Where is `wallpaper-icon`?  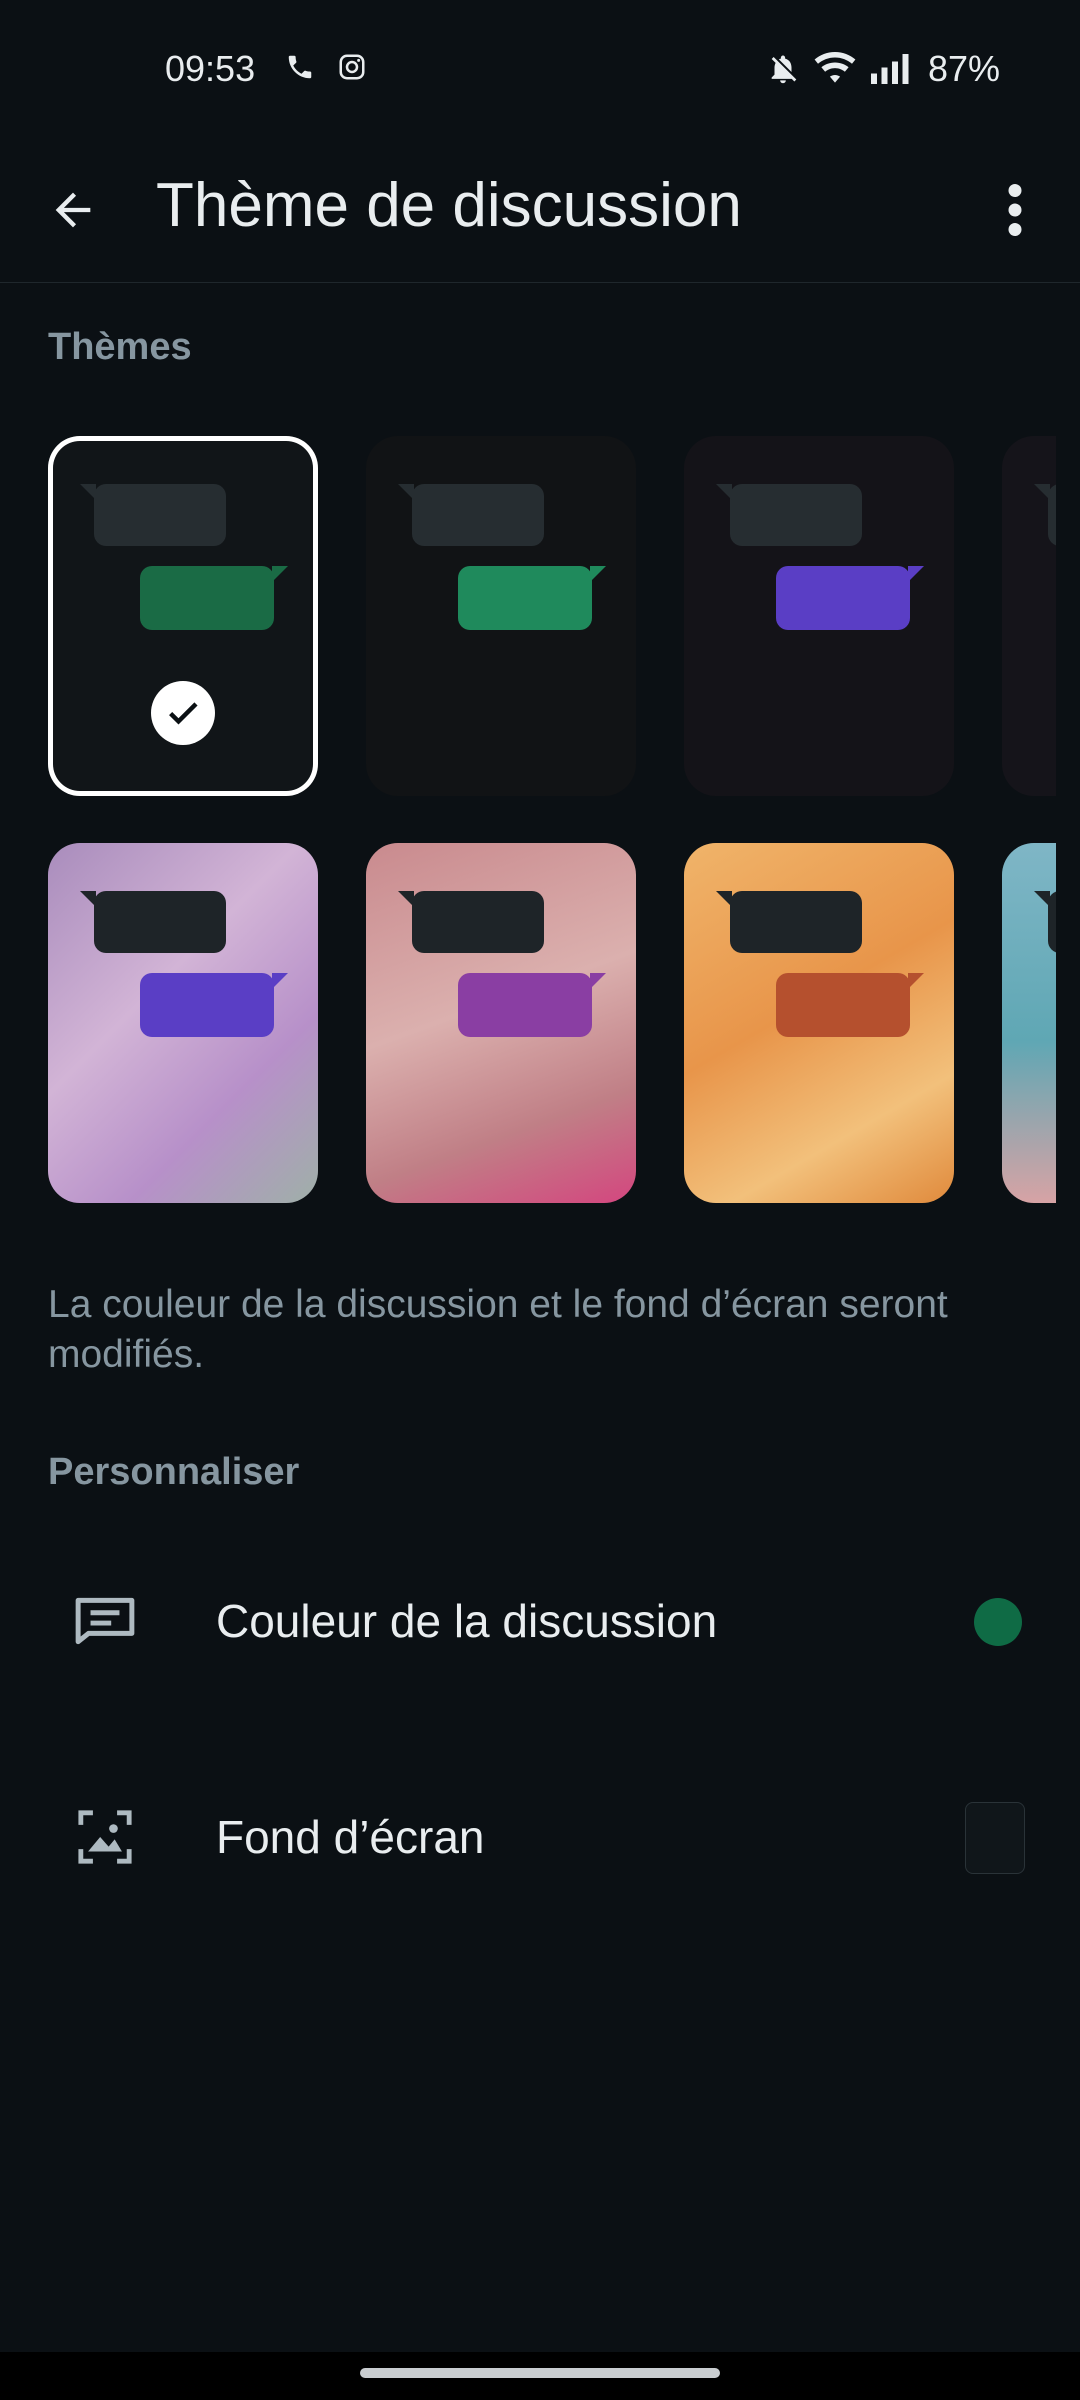
wallpaper-icon is located at coordinates (105, 1837).